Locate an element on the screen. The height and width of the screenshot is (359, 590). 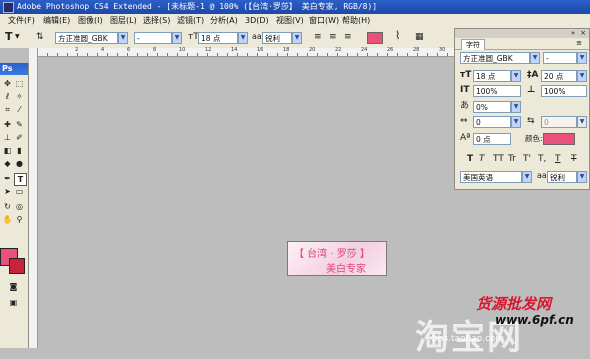
leading-input: 20 点 is located at coordinates (559, 76).